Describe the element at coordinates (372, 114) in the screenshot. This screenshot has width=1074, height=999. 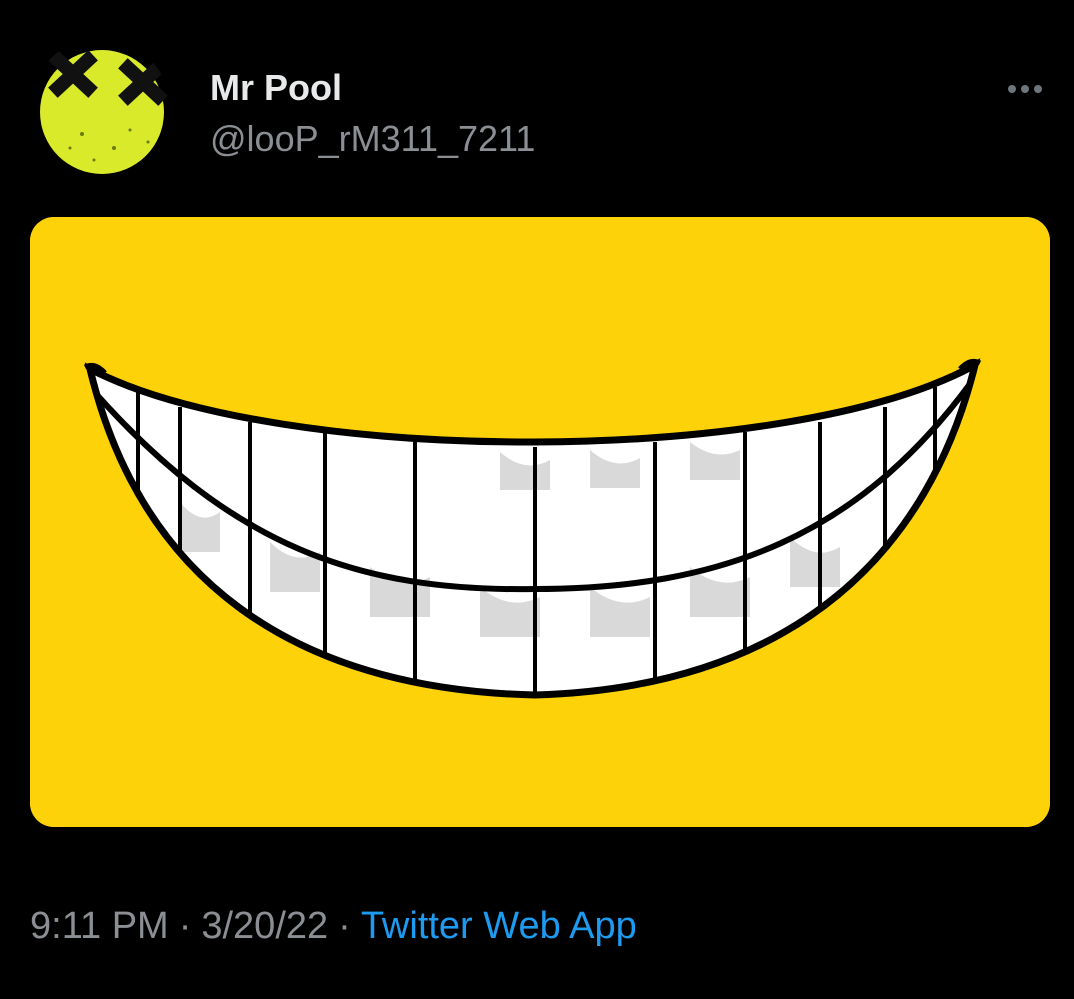
I see `author-info: Mr Pool @looP_rM311_7211` at that location.